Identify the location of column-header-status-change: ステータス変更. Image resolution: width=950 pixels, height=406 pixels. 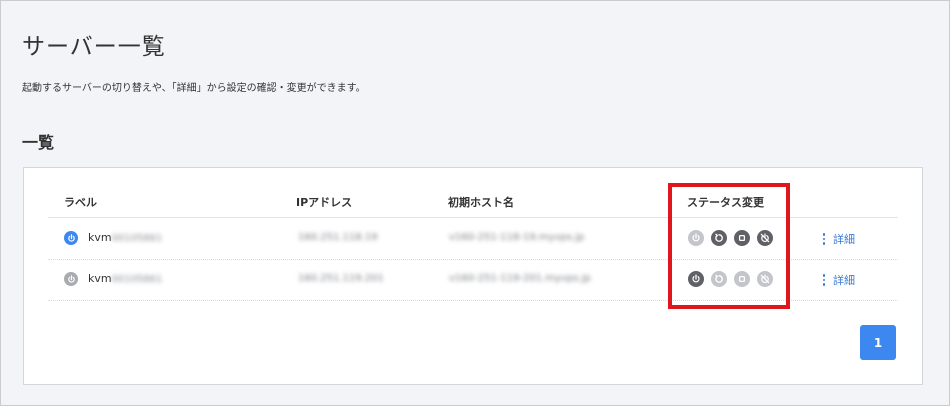
(725, 202).